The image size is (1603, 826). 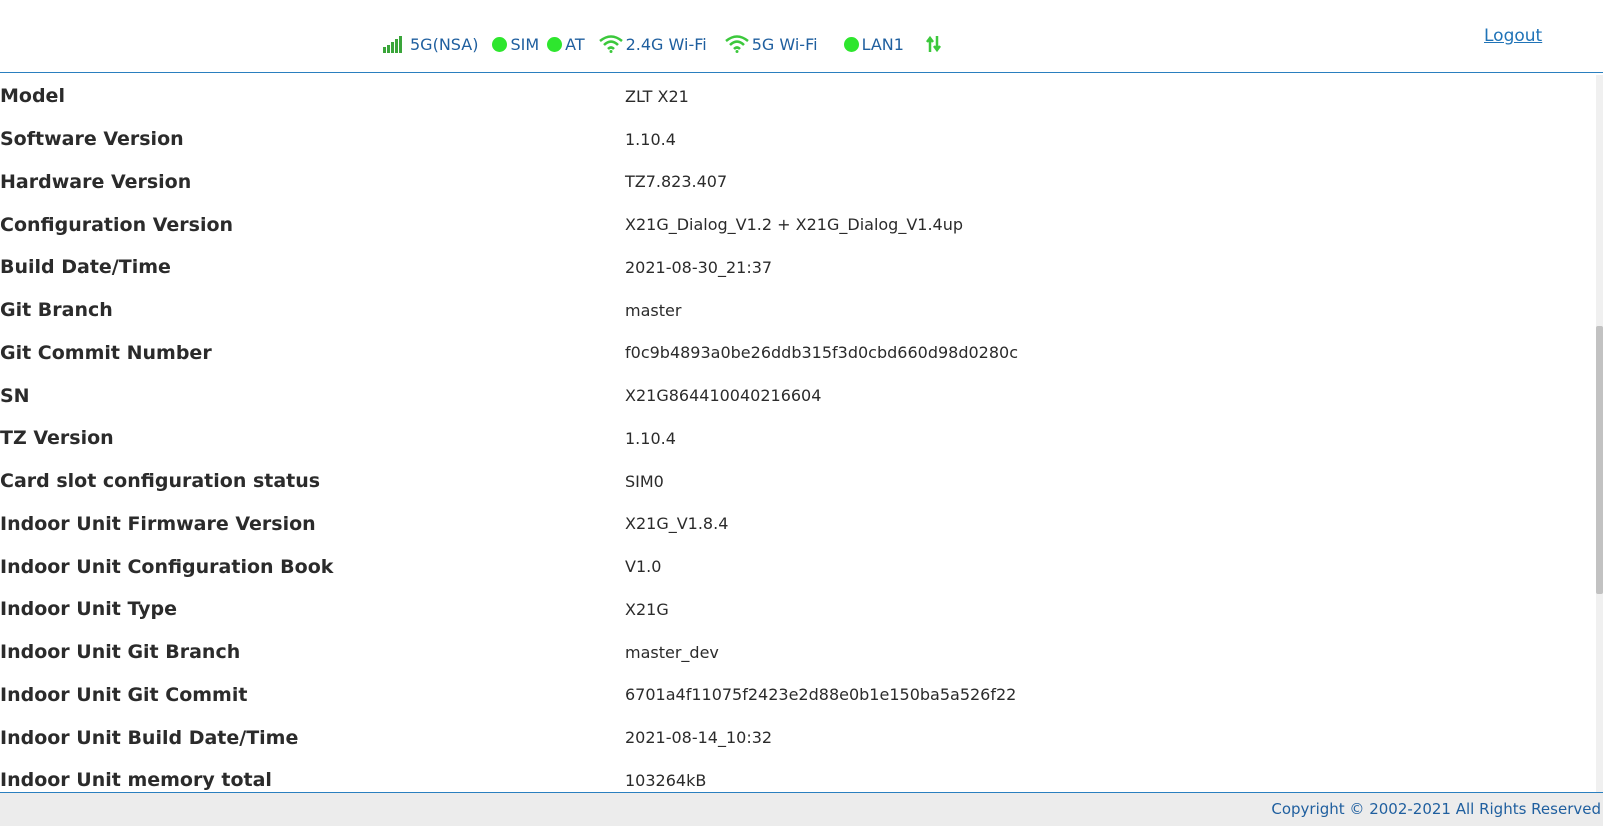 What do you see at coordinates (117, 224) in the screenshot?
I see `info-label: Configuration Version` at bounding box center [117, 224].